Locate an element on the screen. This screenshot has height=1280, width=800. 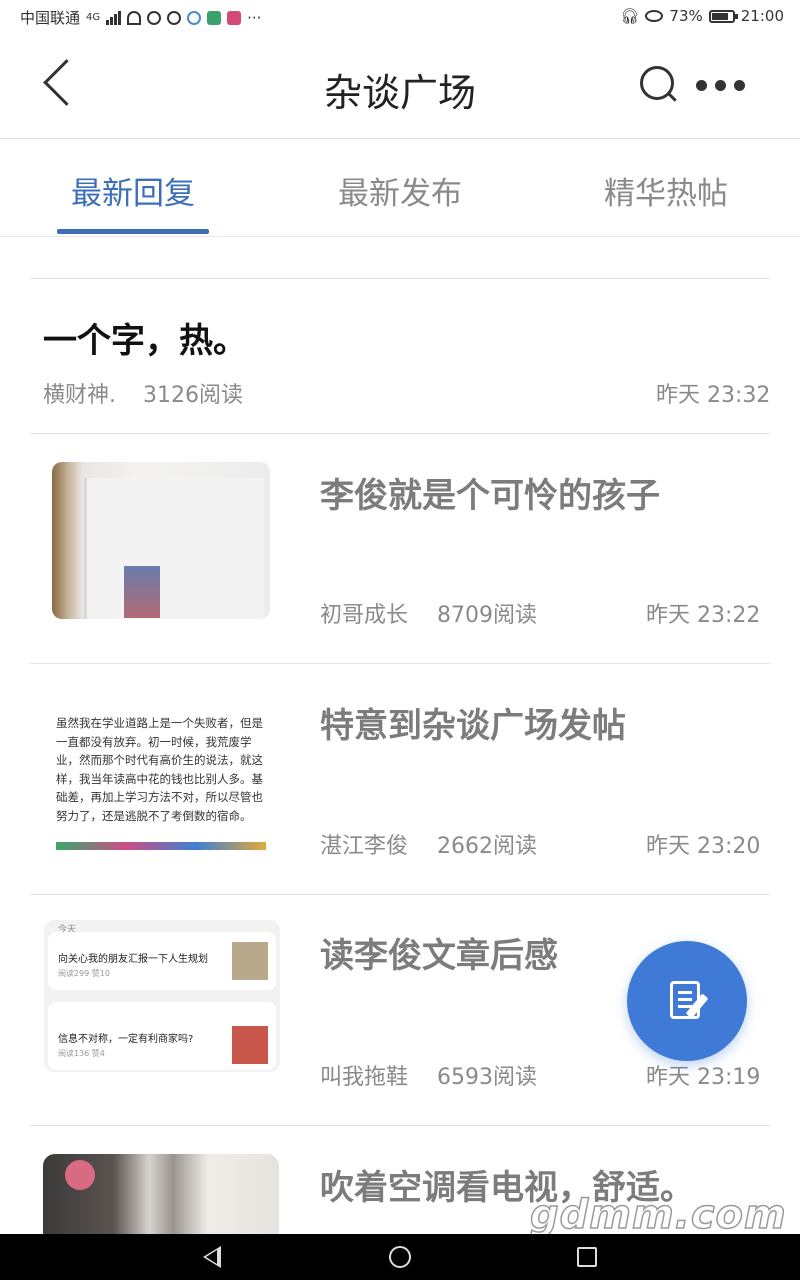
status-right: 🎧︎ 73% 21:00 is located at coordinates (702, 16).